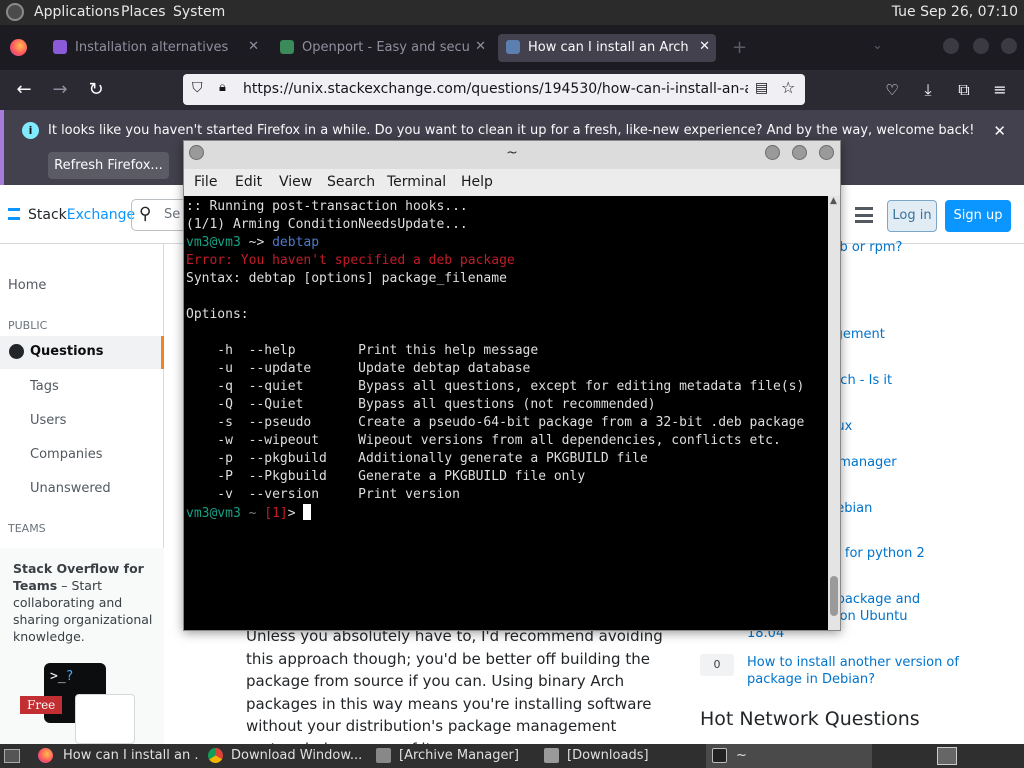  Describe the element at coordinates (741, 755) in the screenshot. I see `taskbar-item-label: ~` at that location.